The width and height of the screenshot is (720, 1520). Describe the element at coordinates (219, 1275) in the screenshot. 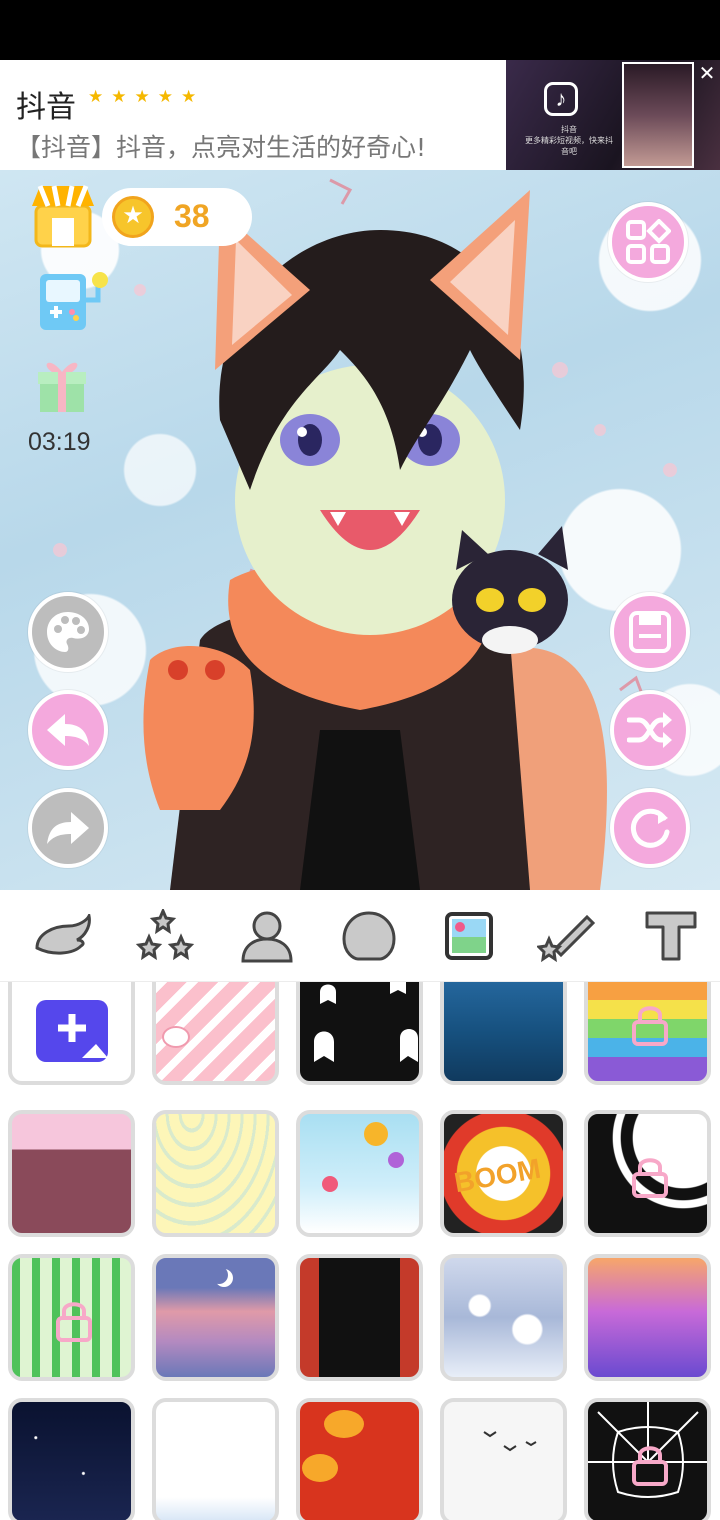

I see `moon-icon` at that location.